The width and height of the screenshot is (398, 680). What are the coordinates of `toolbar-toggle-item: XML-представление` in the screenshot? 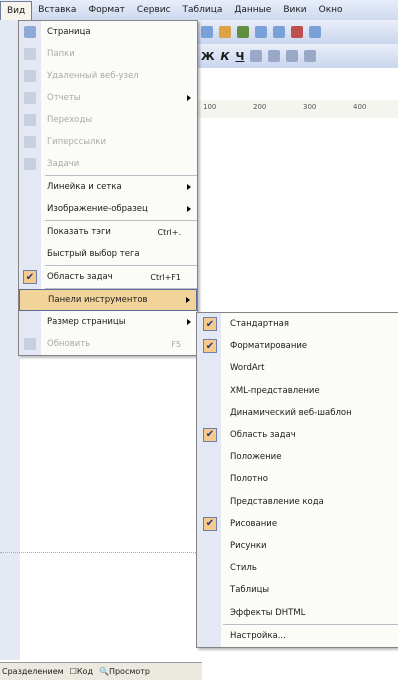 It's located at (297, 391).